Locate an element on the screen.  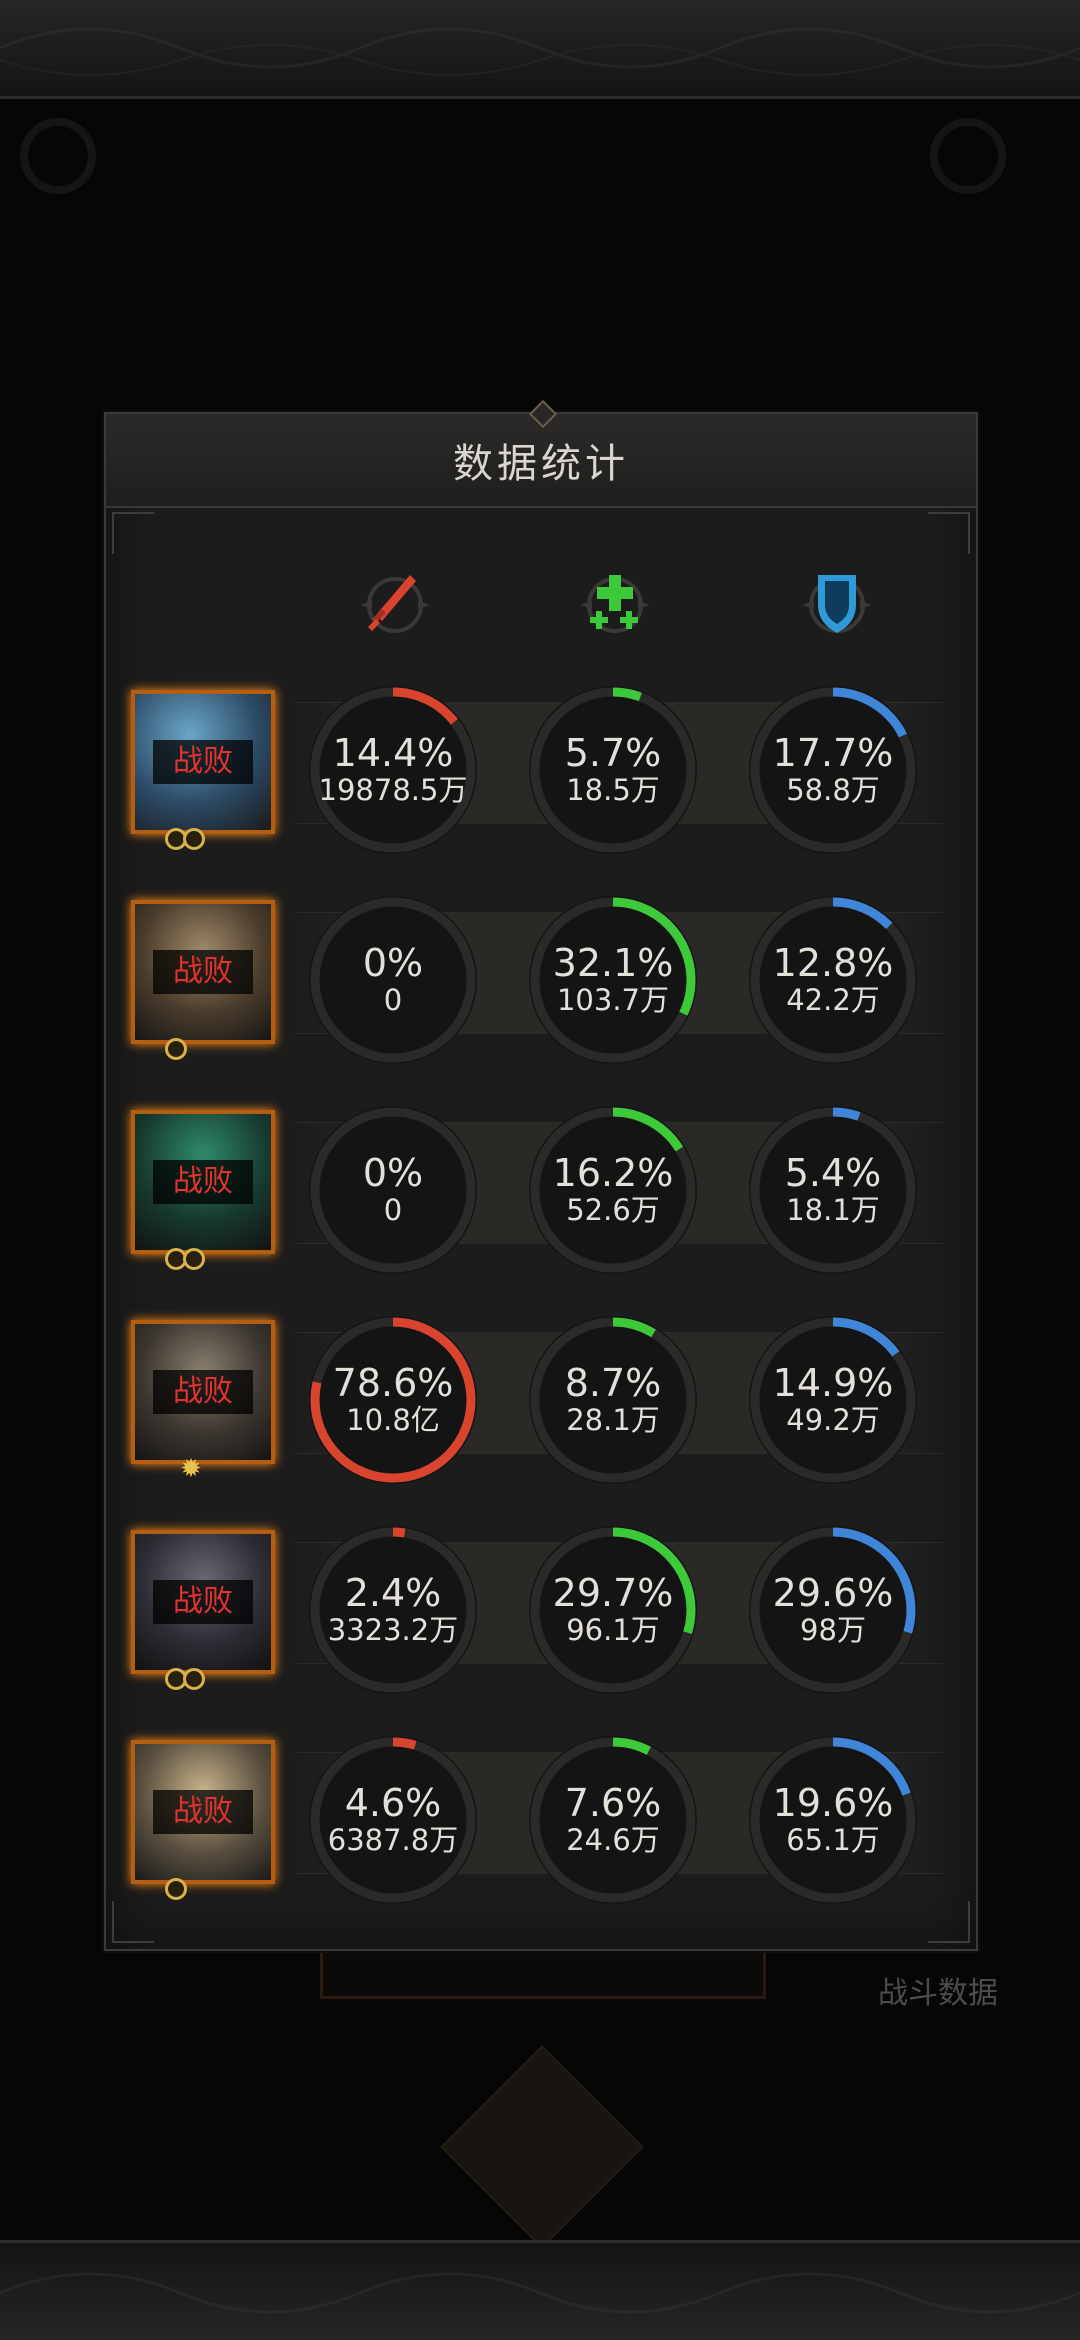
stat-percent: 2.4% is located at coordinates (393, 1593).